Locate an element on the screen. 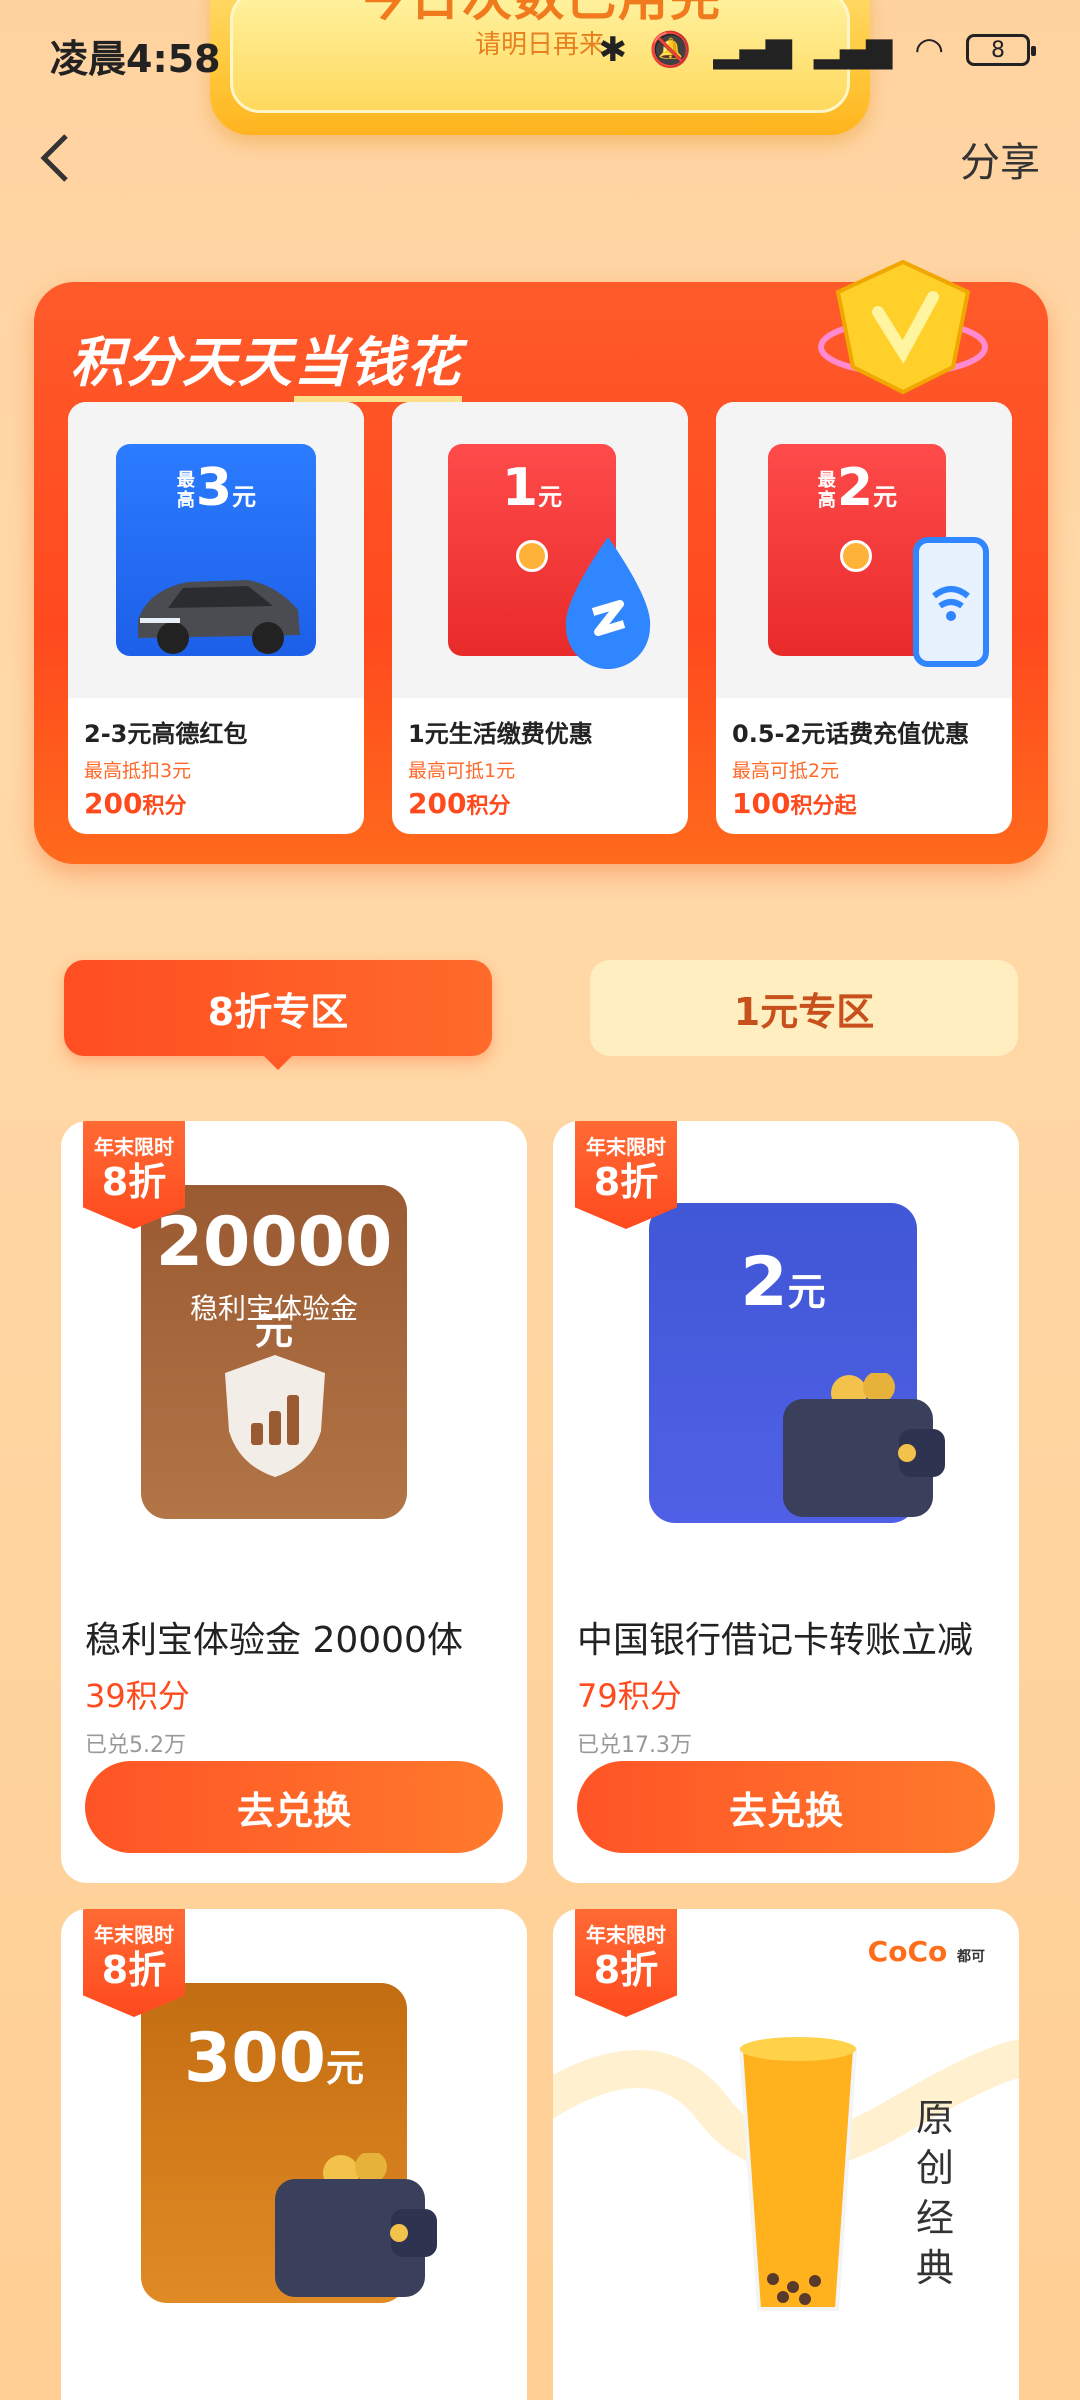 Image resolution: width=1080 pixels, height=2400 pixels. product-image: 20000元 稳利宝体验金 is located at coordinates (274, 1352).